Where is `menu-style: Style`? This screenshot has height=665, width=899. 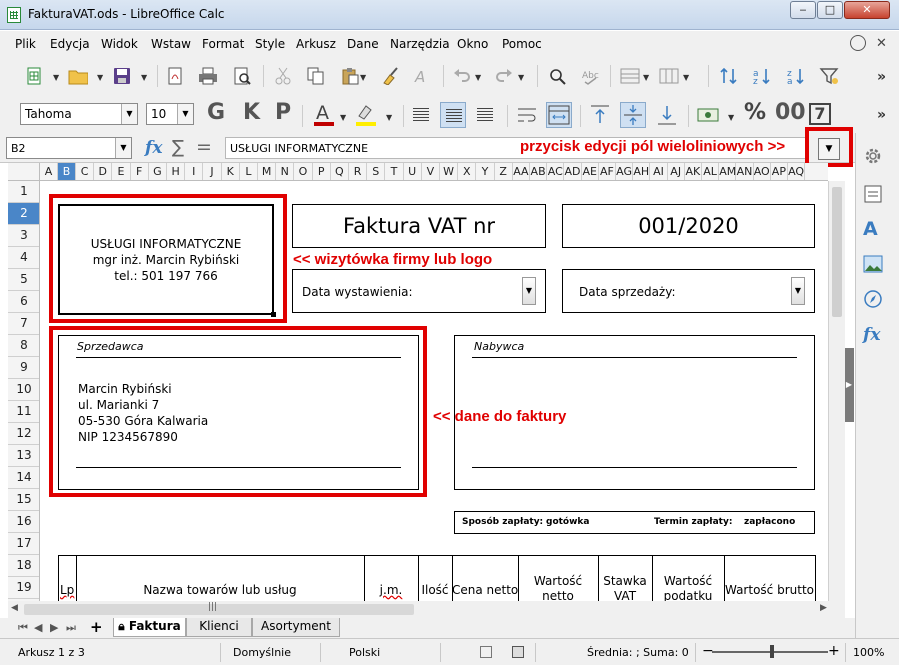 menu-style: Style is located at coordinates (270, 44).